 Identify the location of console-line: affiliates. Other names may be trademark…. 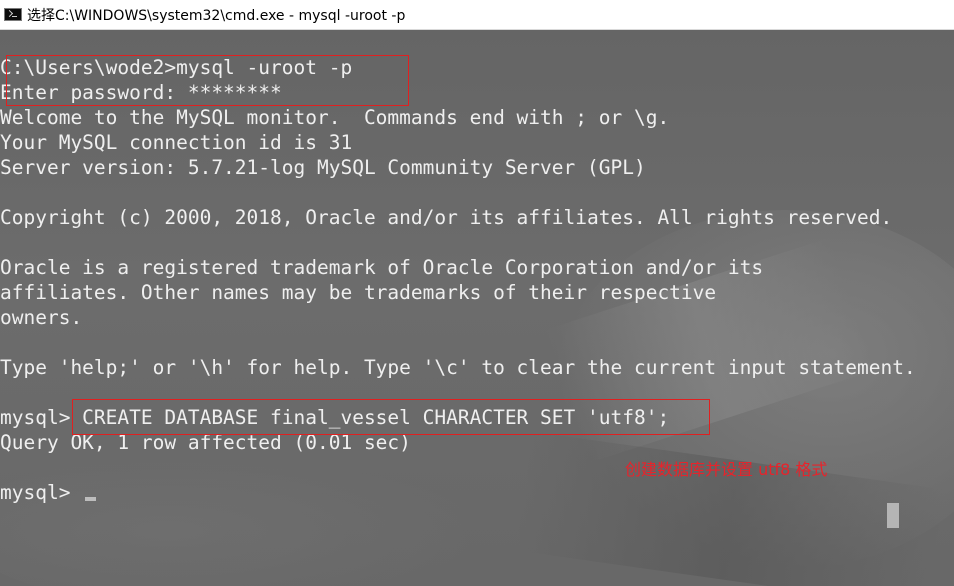
(358, 292).